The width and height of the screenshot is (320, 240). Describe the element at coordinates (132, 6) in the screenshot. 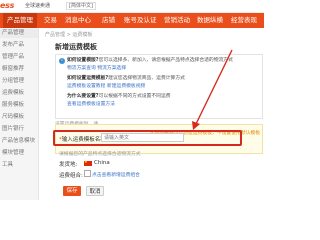

I see `top-bar: ess 全球速卖通 [简体中文]` at that location.